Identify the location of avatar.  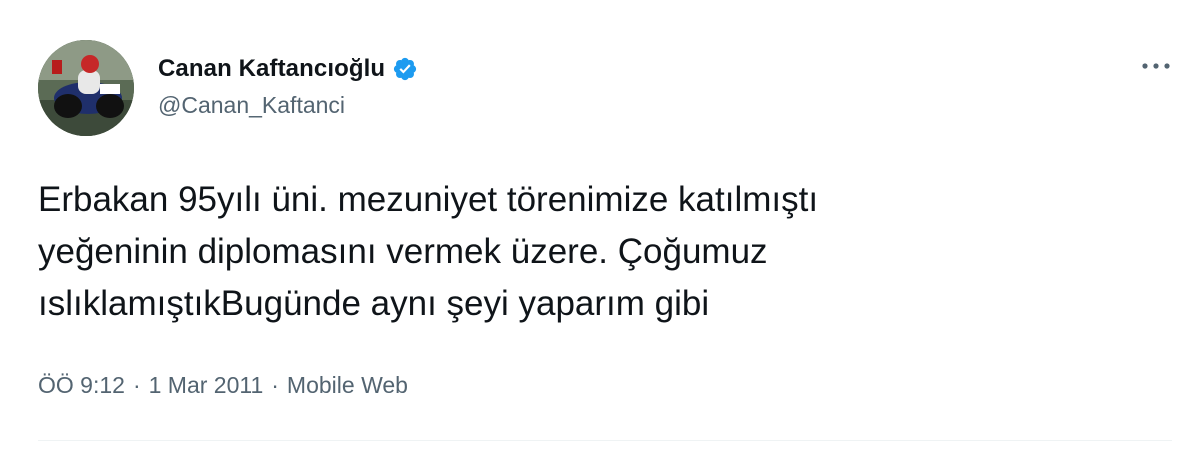
(86, 88).